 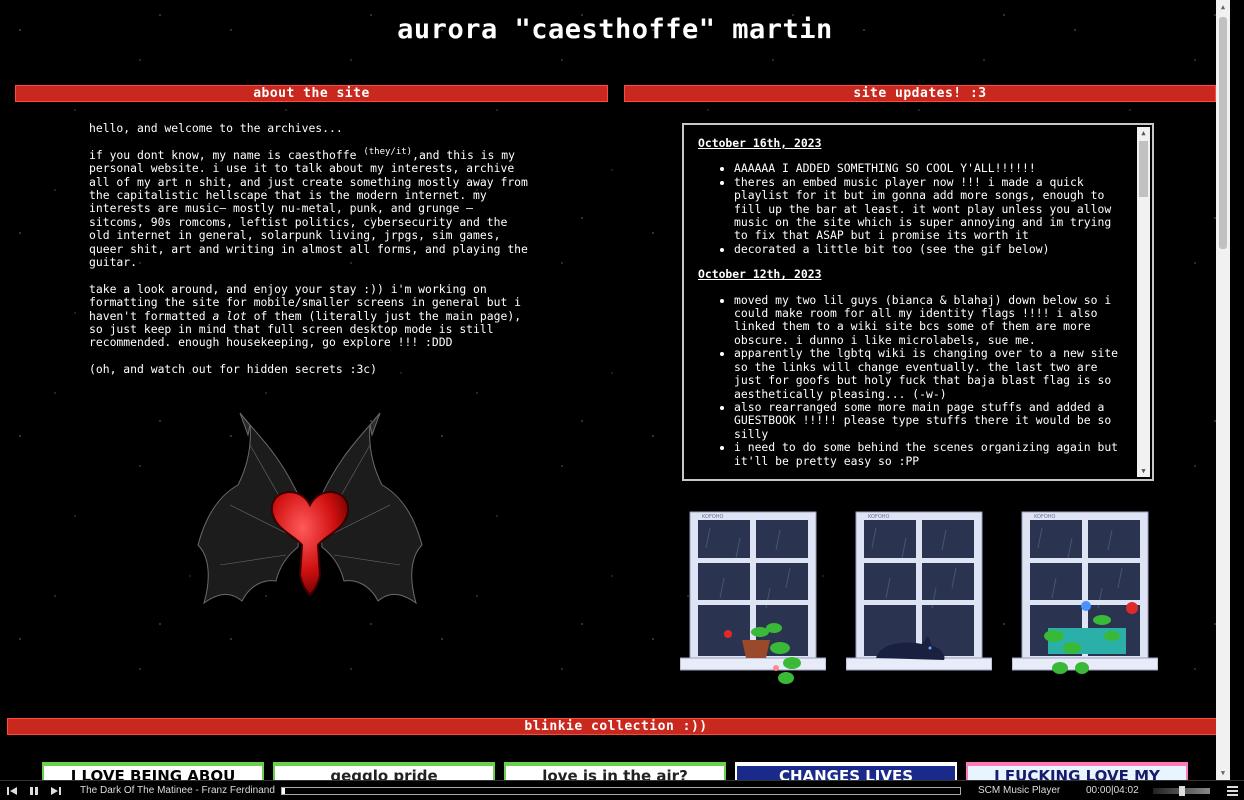 I want to click on pause-icon, so click(x=34, y=791).